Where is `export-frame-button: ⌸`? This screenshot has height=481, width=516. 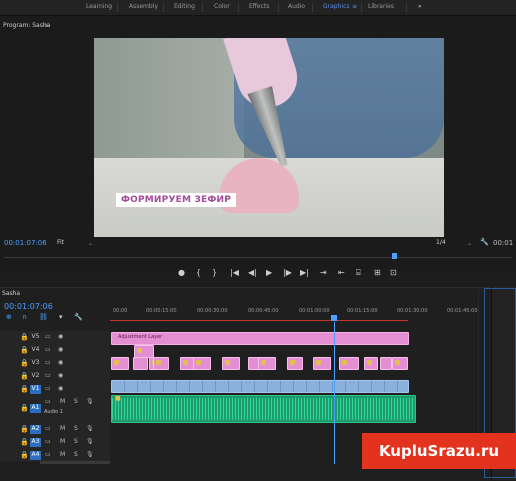
export-frame-button: ⌸ is located at coordinates (358, 273).